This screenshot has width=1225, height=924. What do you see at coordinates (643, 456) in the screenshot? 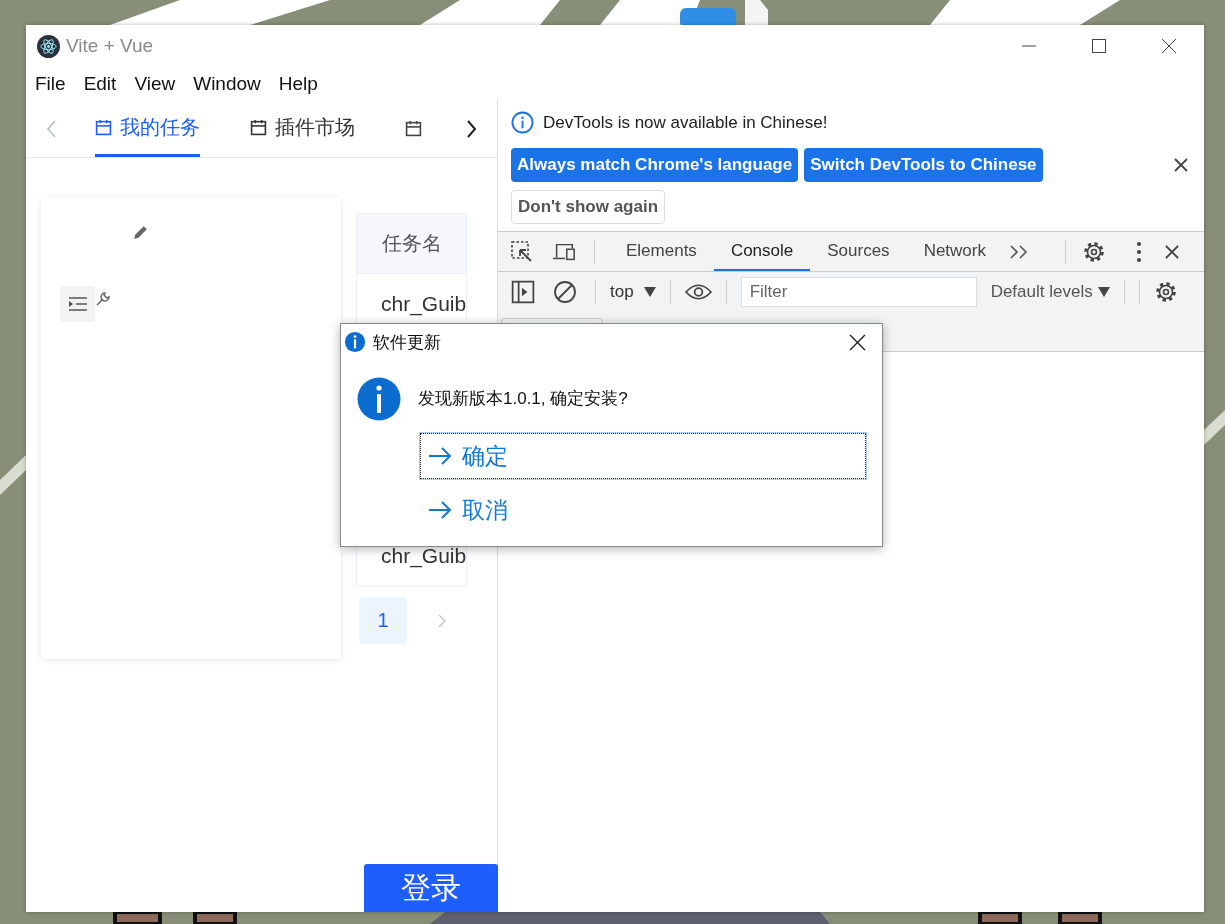
I see `command-link: 确定` at bounding box center [643, 456].